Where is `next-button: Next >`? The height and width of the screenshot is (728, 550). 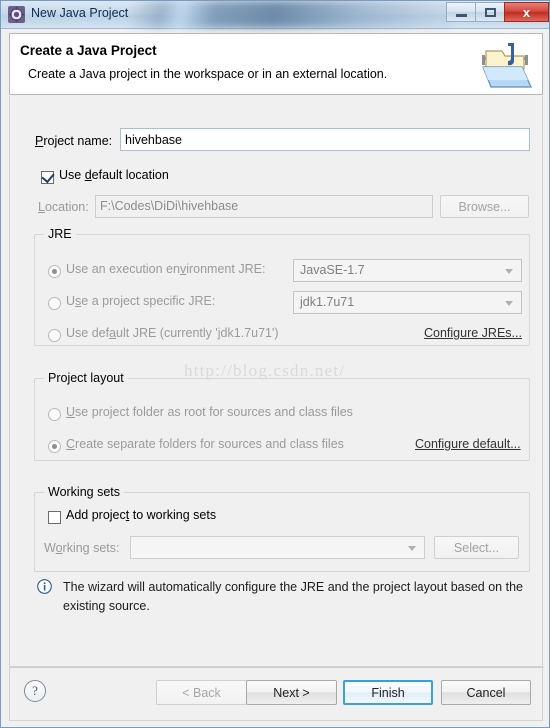 next-button: Next > is located at coordinates (291, 692).